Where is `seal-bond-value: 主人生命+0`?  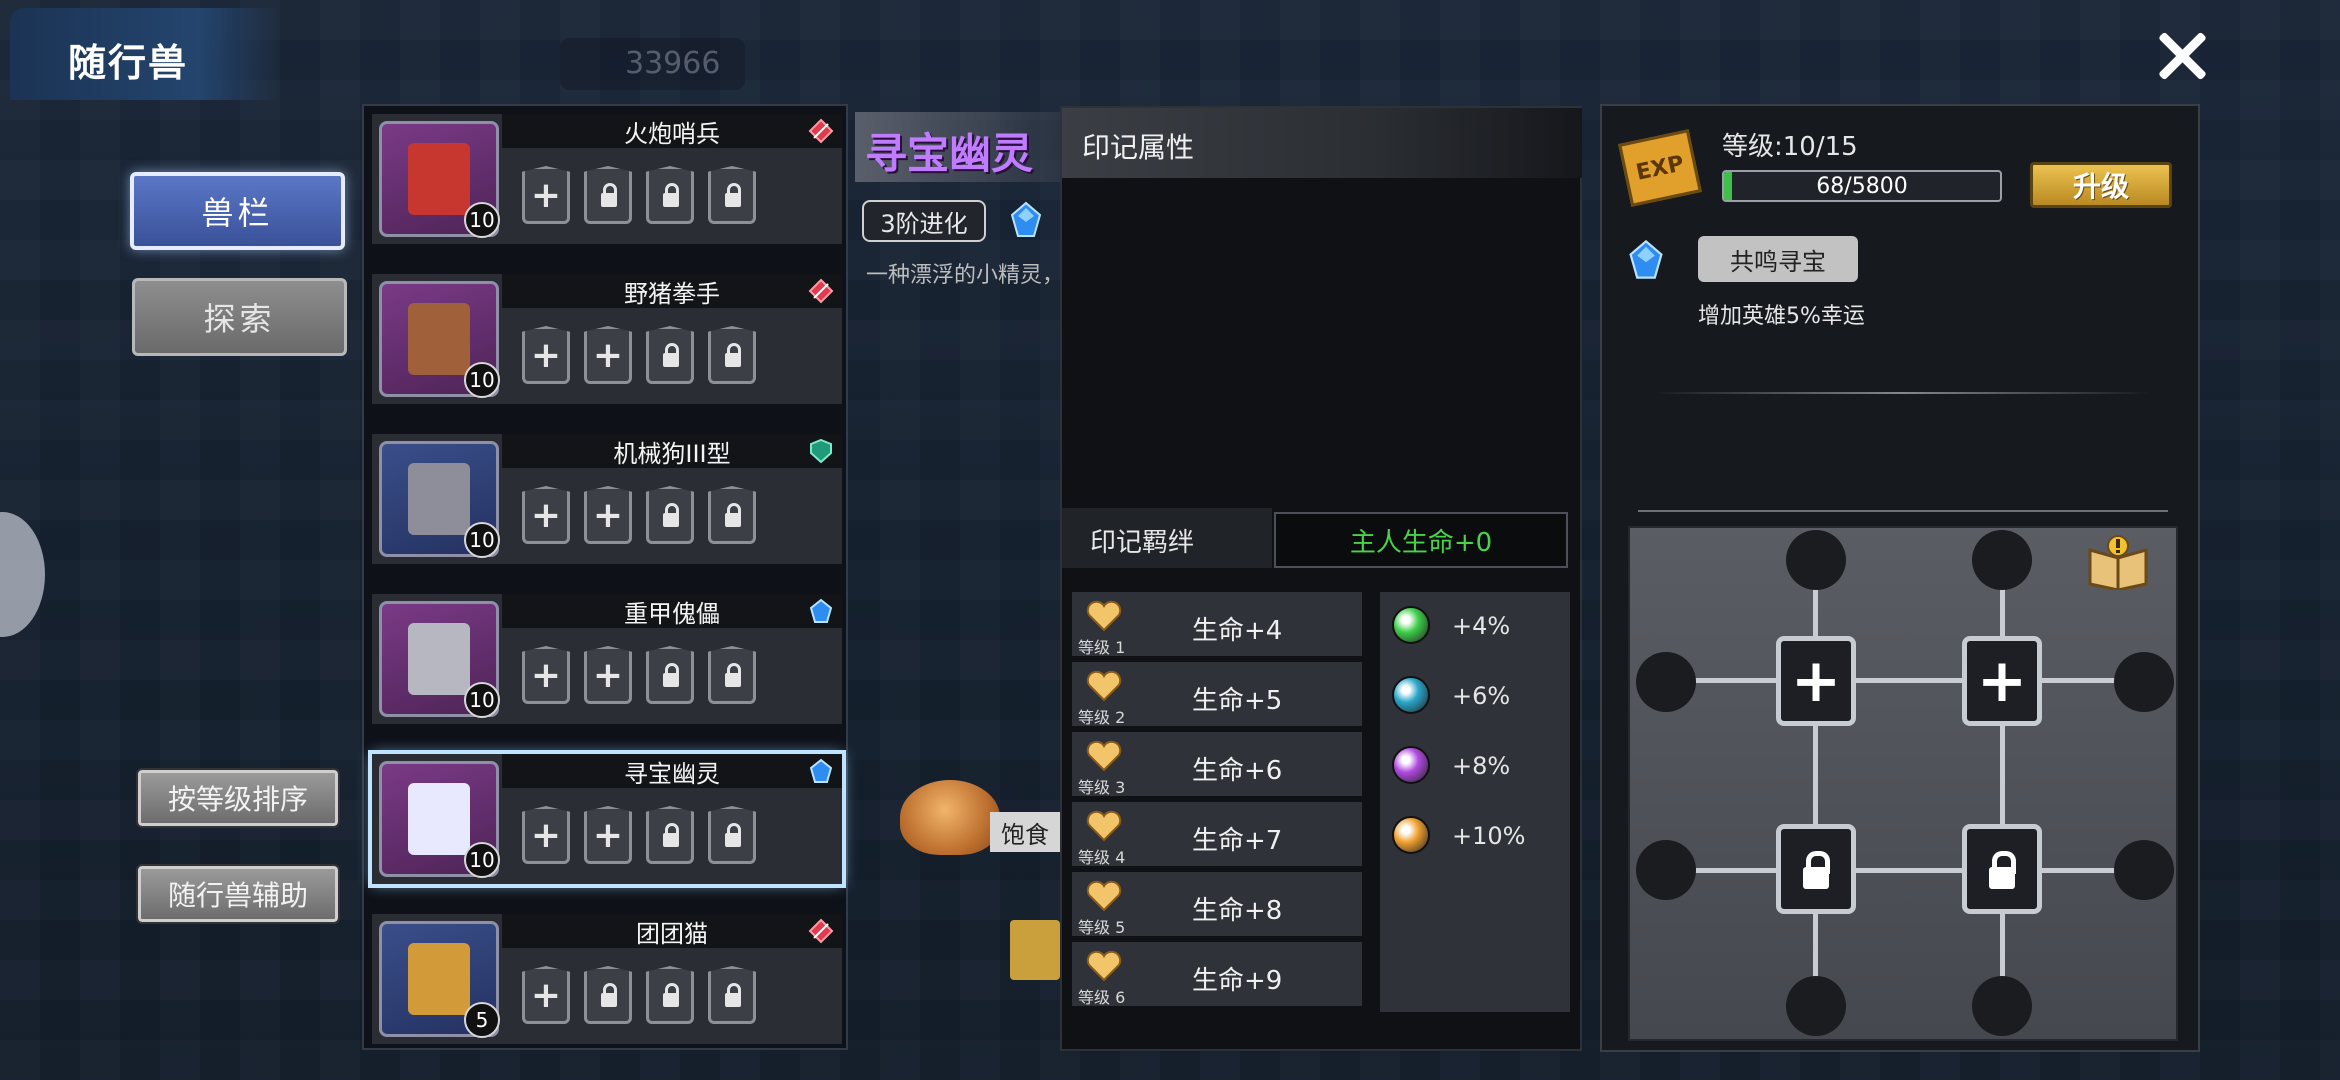
seal-bond-value: 主人生命+0 is located at coordinates (1421, 540).